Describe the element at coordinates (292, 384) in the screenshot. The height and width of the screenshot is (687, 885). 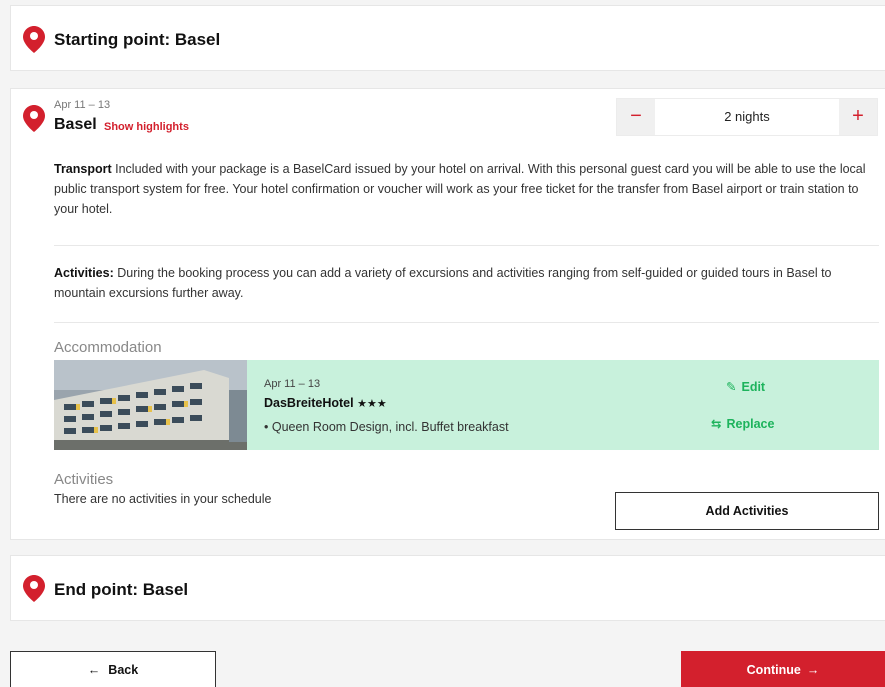
I see `hotel-dates: Apr 11 – 13` at that location.